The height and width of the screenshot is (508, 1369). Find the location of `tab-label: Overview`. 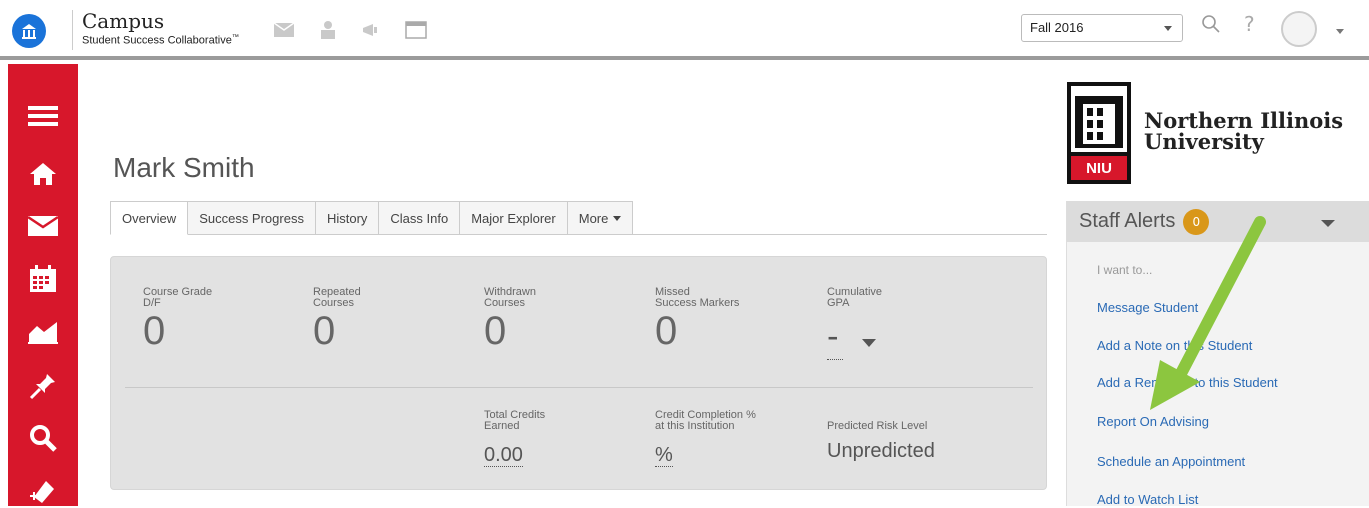

tab-label: Overview is located at coordinates (149, 218).